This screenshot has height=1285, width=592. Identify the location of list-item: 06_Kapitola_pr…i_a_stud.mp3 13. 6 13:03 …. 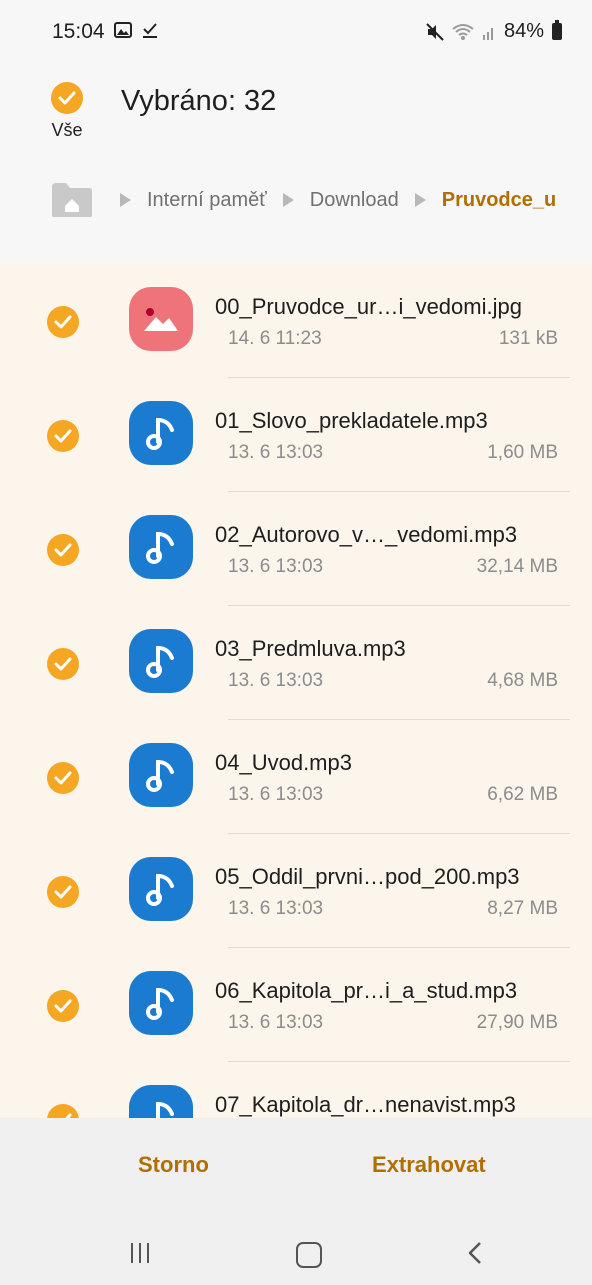
(296, 1005).